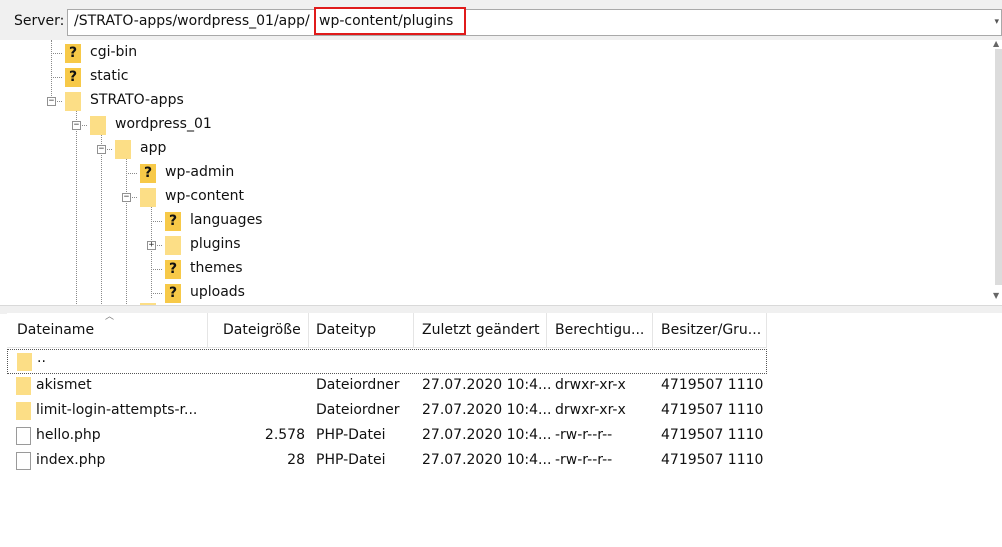 This screenshot has width=1002, height=547. Describe the element at coordinates (387, 361) in the screenshot. I see `parent-directory-row: ..` at that location.